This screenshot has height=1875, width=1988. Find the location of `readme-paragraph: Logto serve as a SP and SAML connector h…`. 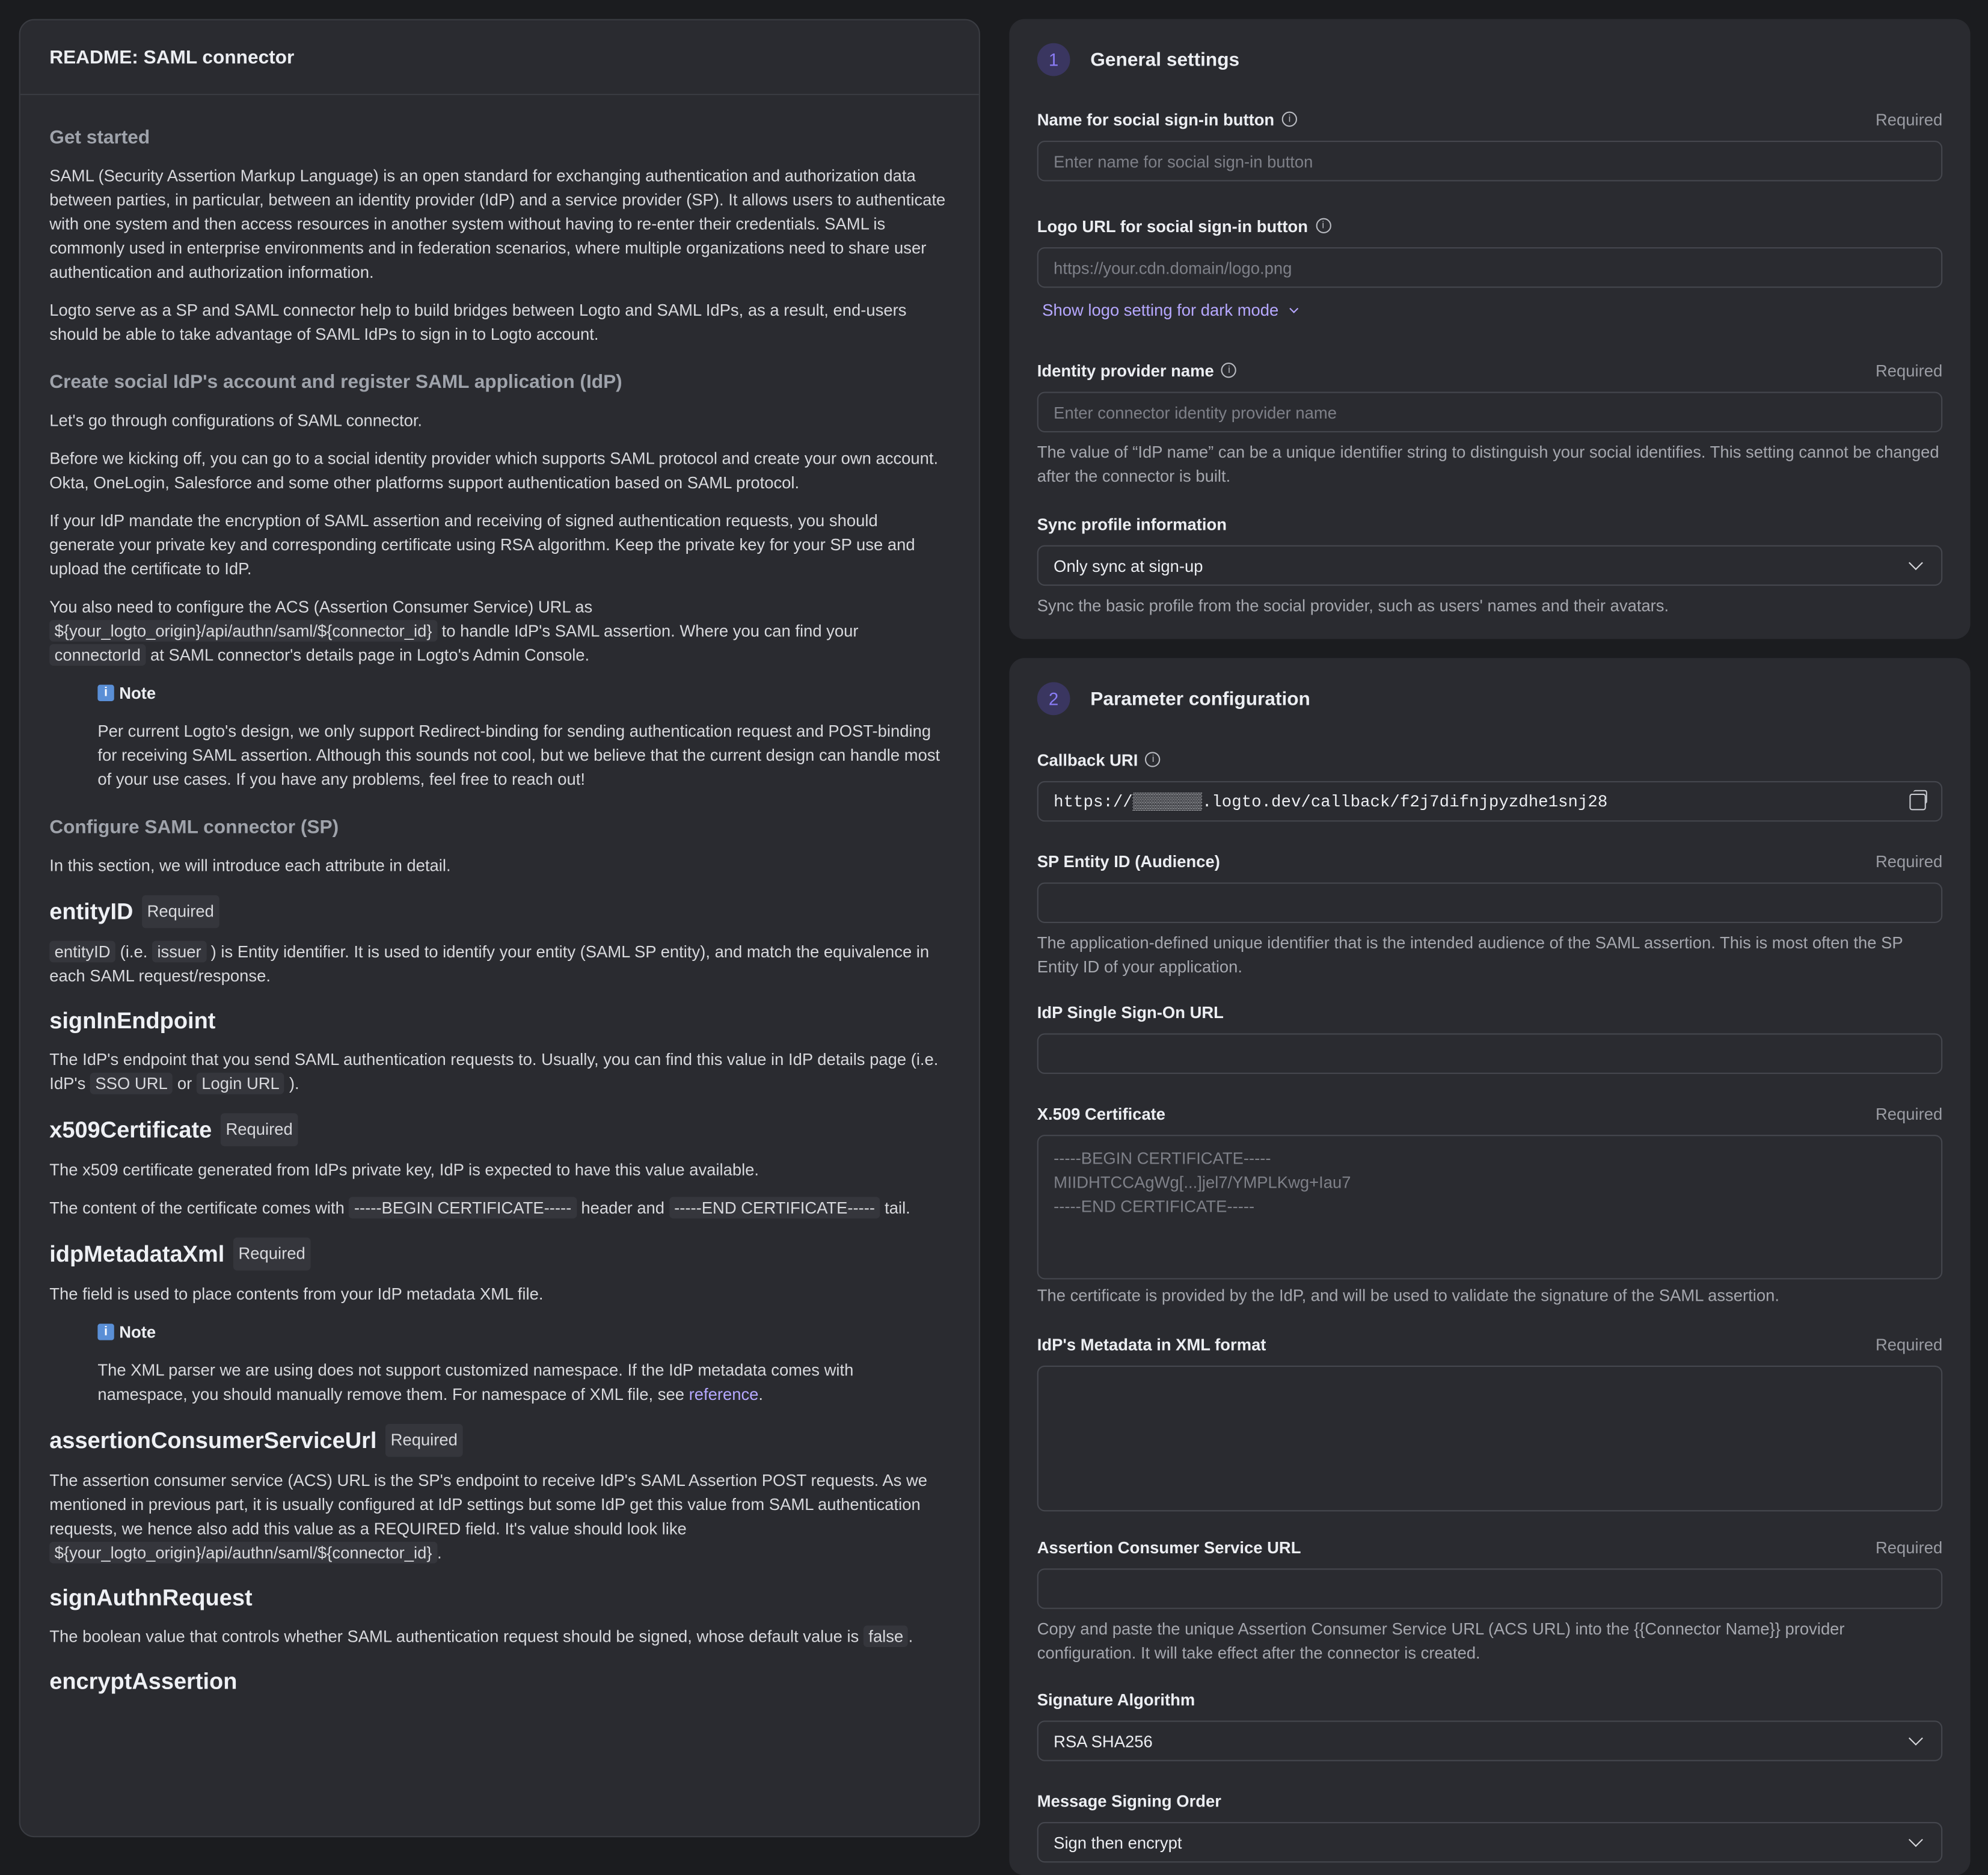

readme-paragraph: Logto serve as a SP and SAML connector h… is located at coordinates (478, 322).